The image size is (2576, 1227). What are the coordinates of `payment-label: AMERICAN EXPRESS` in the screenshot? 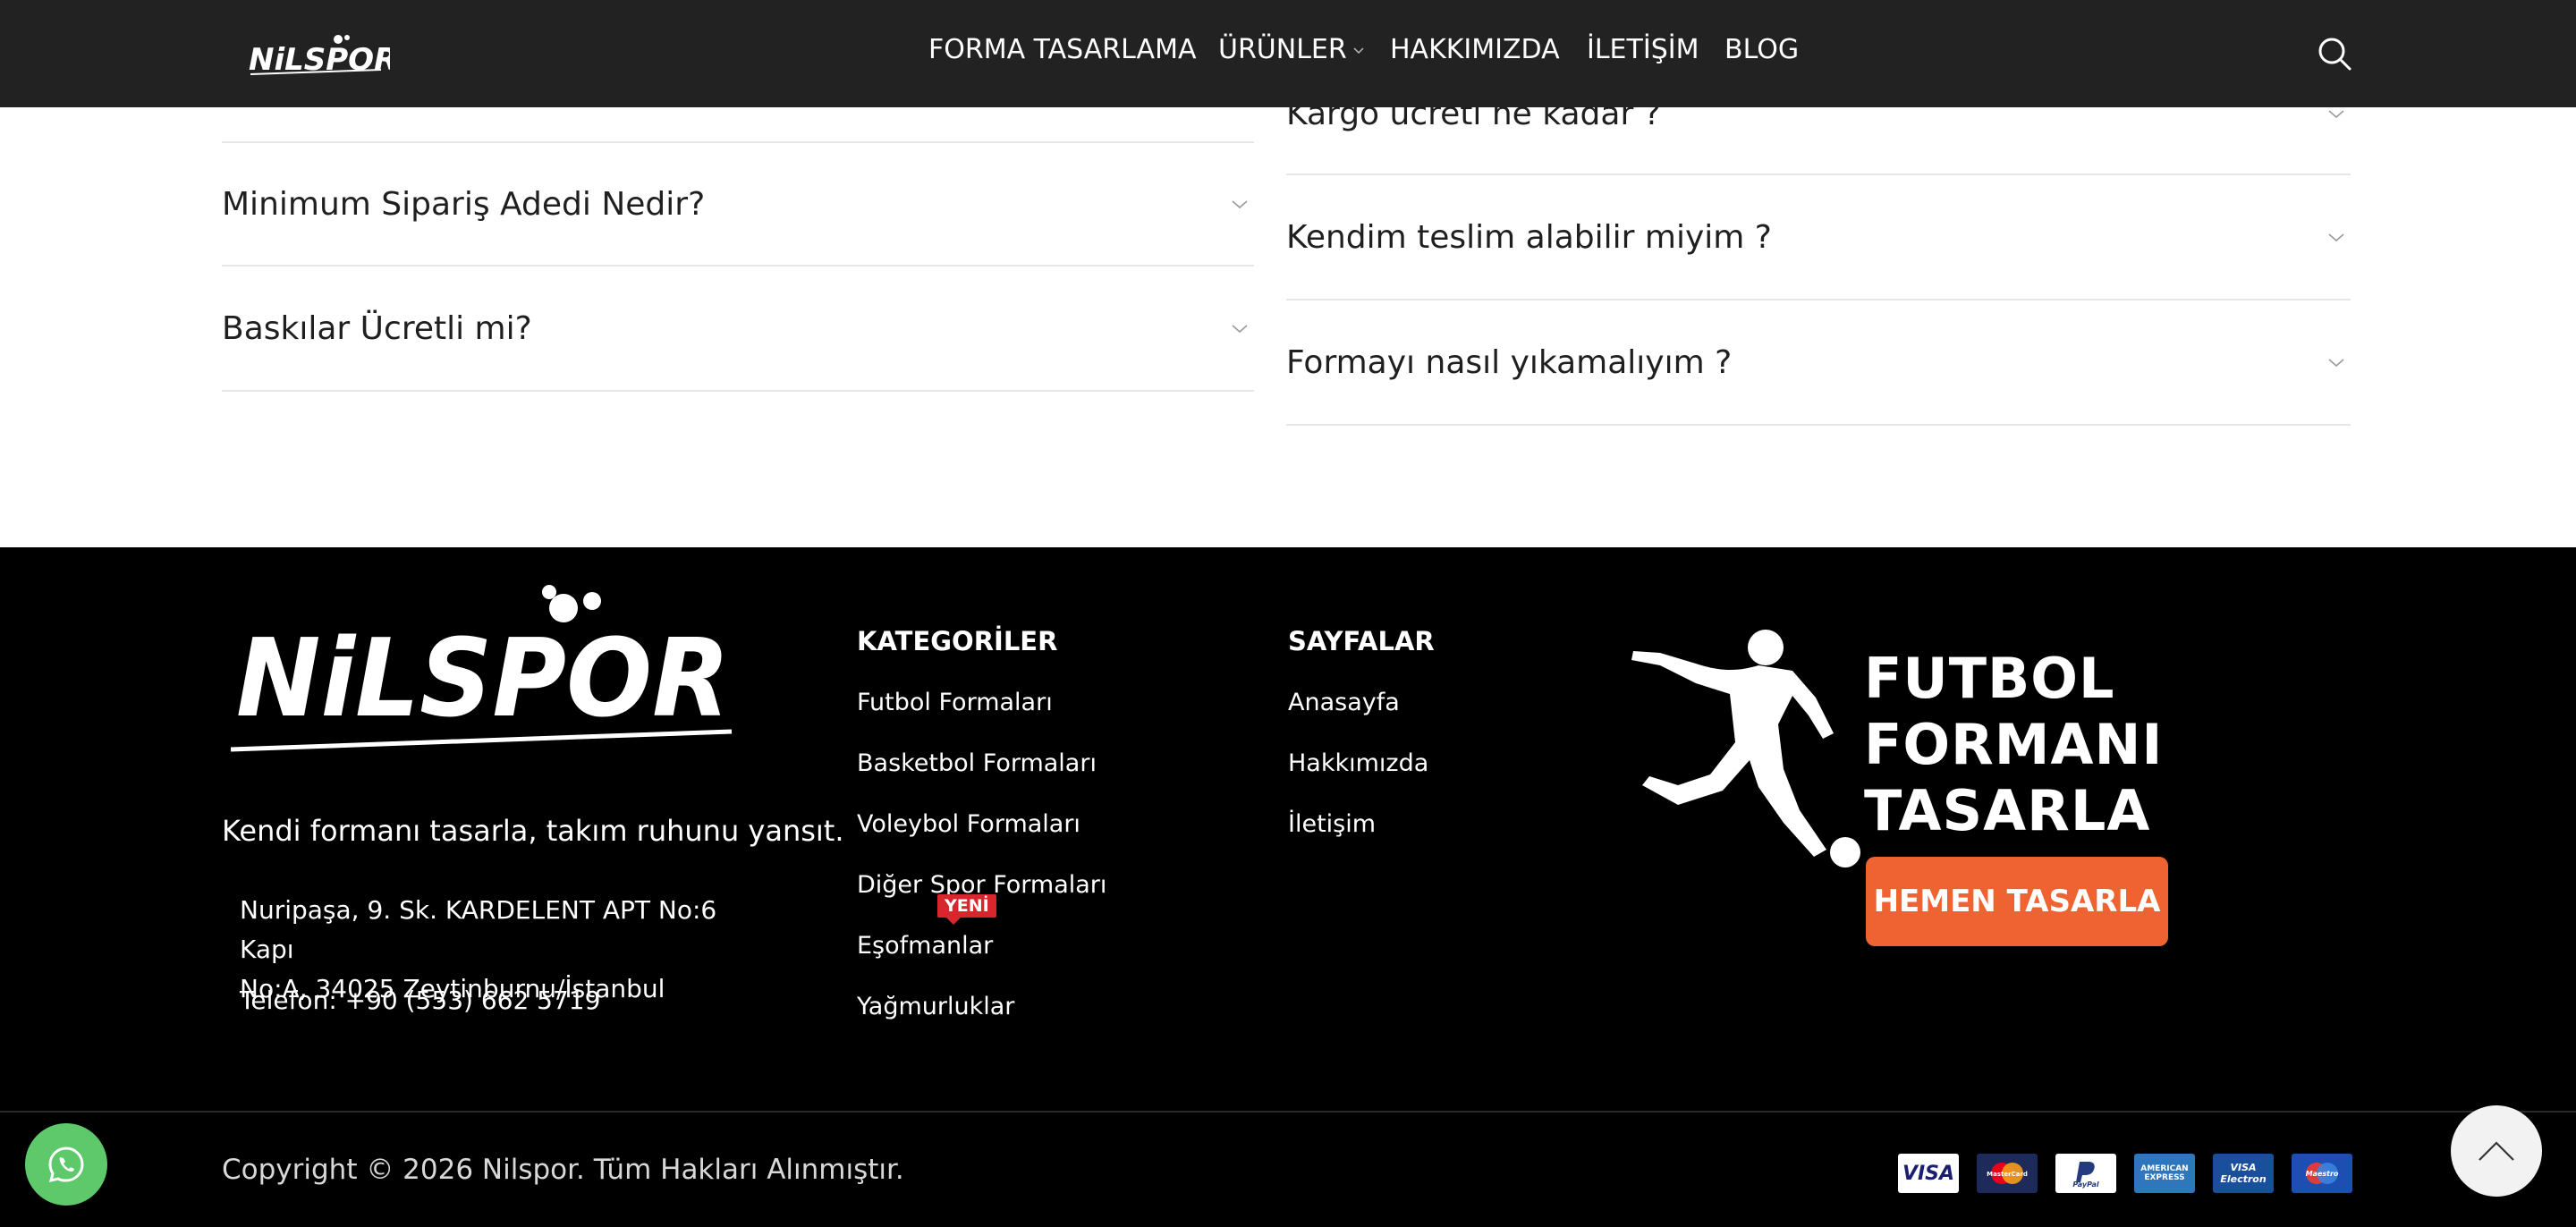 It's located at (2164, 1173).